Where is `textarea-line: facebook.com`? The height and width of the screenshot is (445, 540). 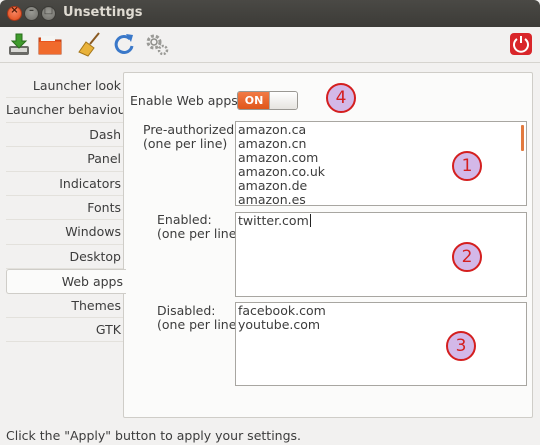
textarea-line: facebook.com is located at coordinates (282, 310).